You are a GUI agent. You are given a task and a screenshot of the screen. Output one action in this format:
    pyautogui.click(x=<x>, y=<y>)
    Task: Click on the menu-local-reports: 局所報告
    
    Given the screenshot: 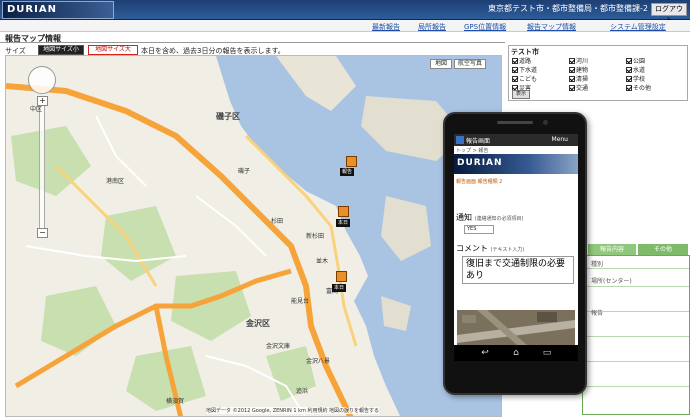 What is the action you would take?
    pyautogui.click(x=432, y=27)
    